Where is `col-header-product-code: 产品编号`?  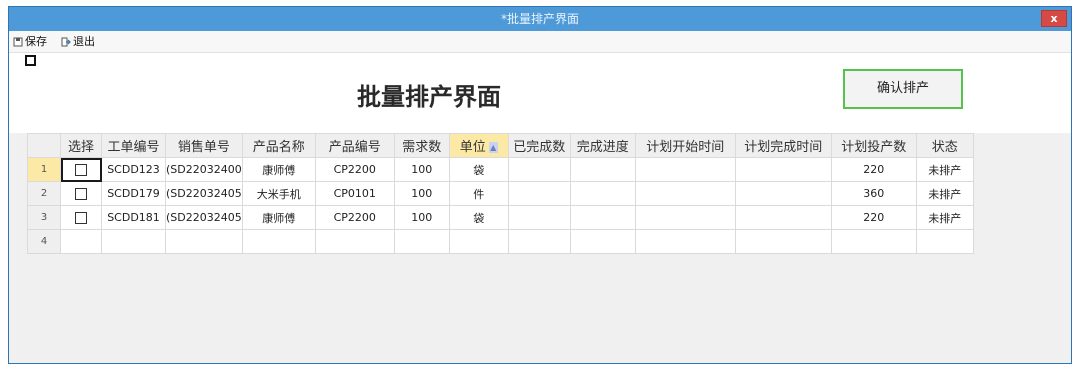 col-header-product-code: 产品编号 is located at coordinates (354, 145).